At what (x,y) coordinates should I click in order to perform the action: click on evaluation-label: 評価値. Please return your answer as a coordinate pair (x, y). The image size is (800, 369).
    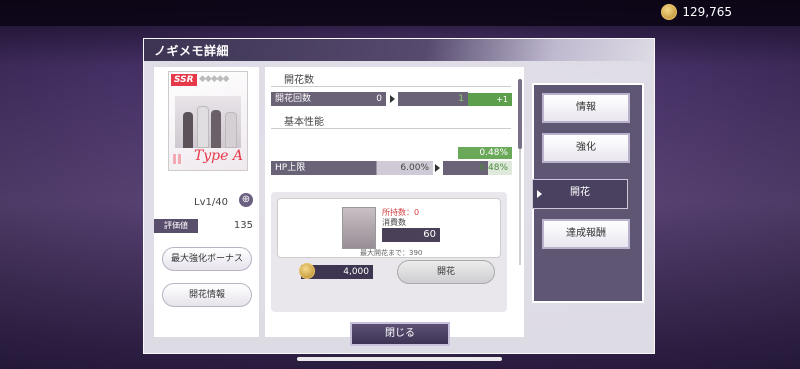
    Looking at the image, I should click on (176, 226).